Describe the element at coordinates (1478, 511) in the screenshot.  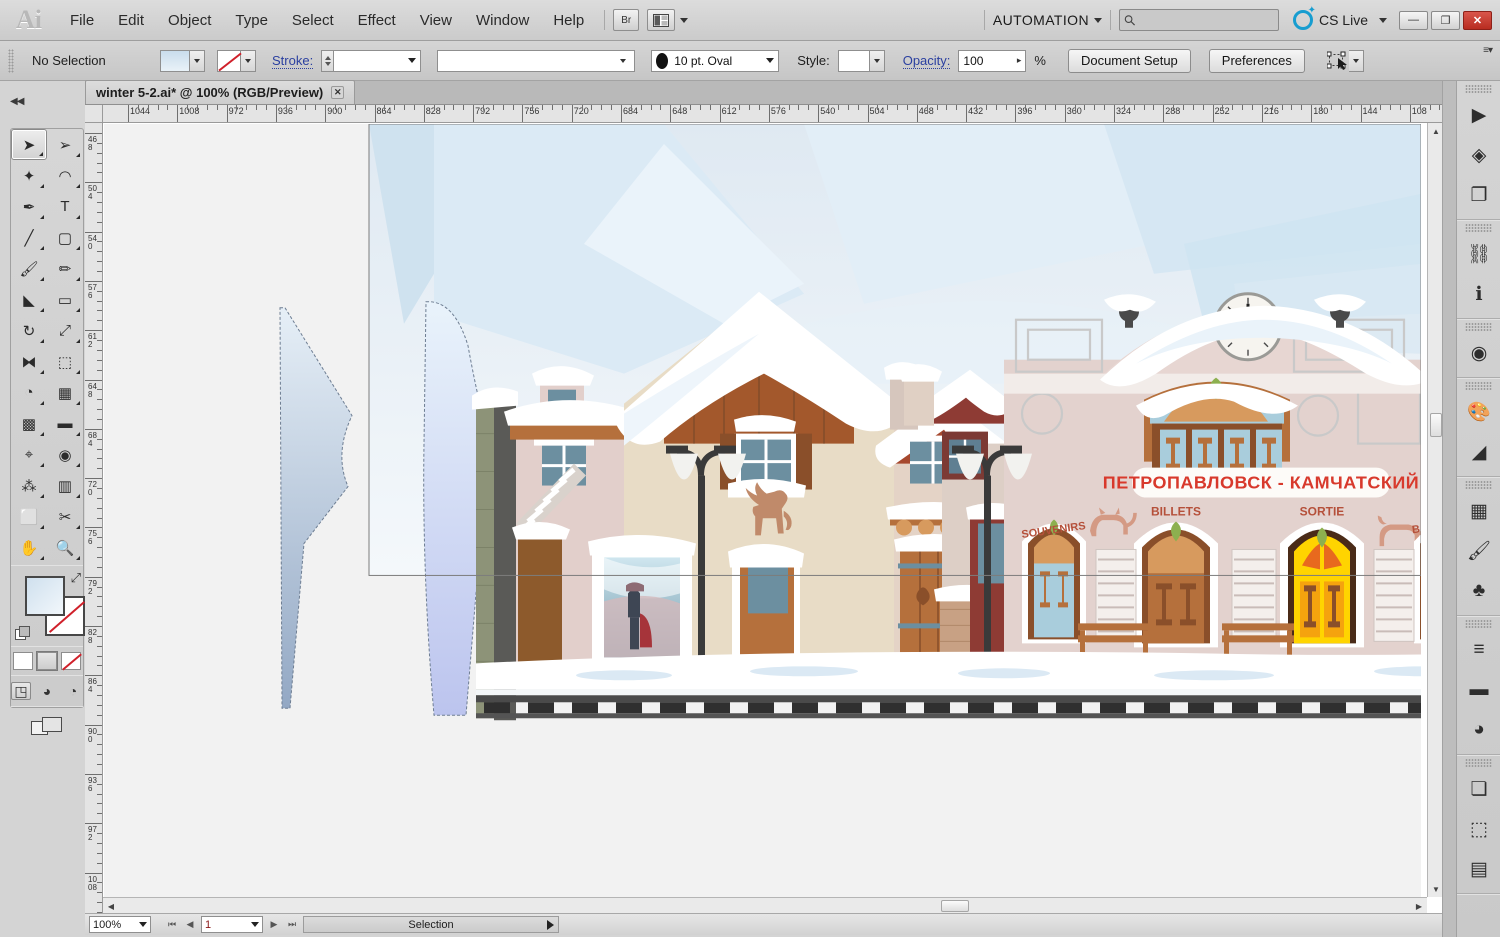
I see `swatches-panel-icon: ▦` at that location.